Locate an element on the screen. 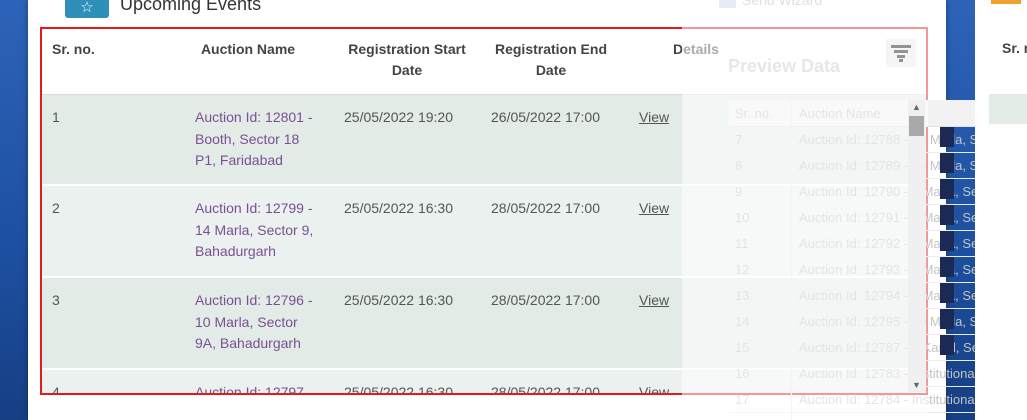  cell-reg-start: 25/05/2022 19:20 is located at coordinates (398, 117).